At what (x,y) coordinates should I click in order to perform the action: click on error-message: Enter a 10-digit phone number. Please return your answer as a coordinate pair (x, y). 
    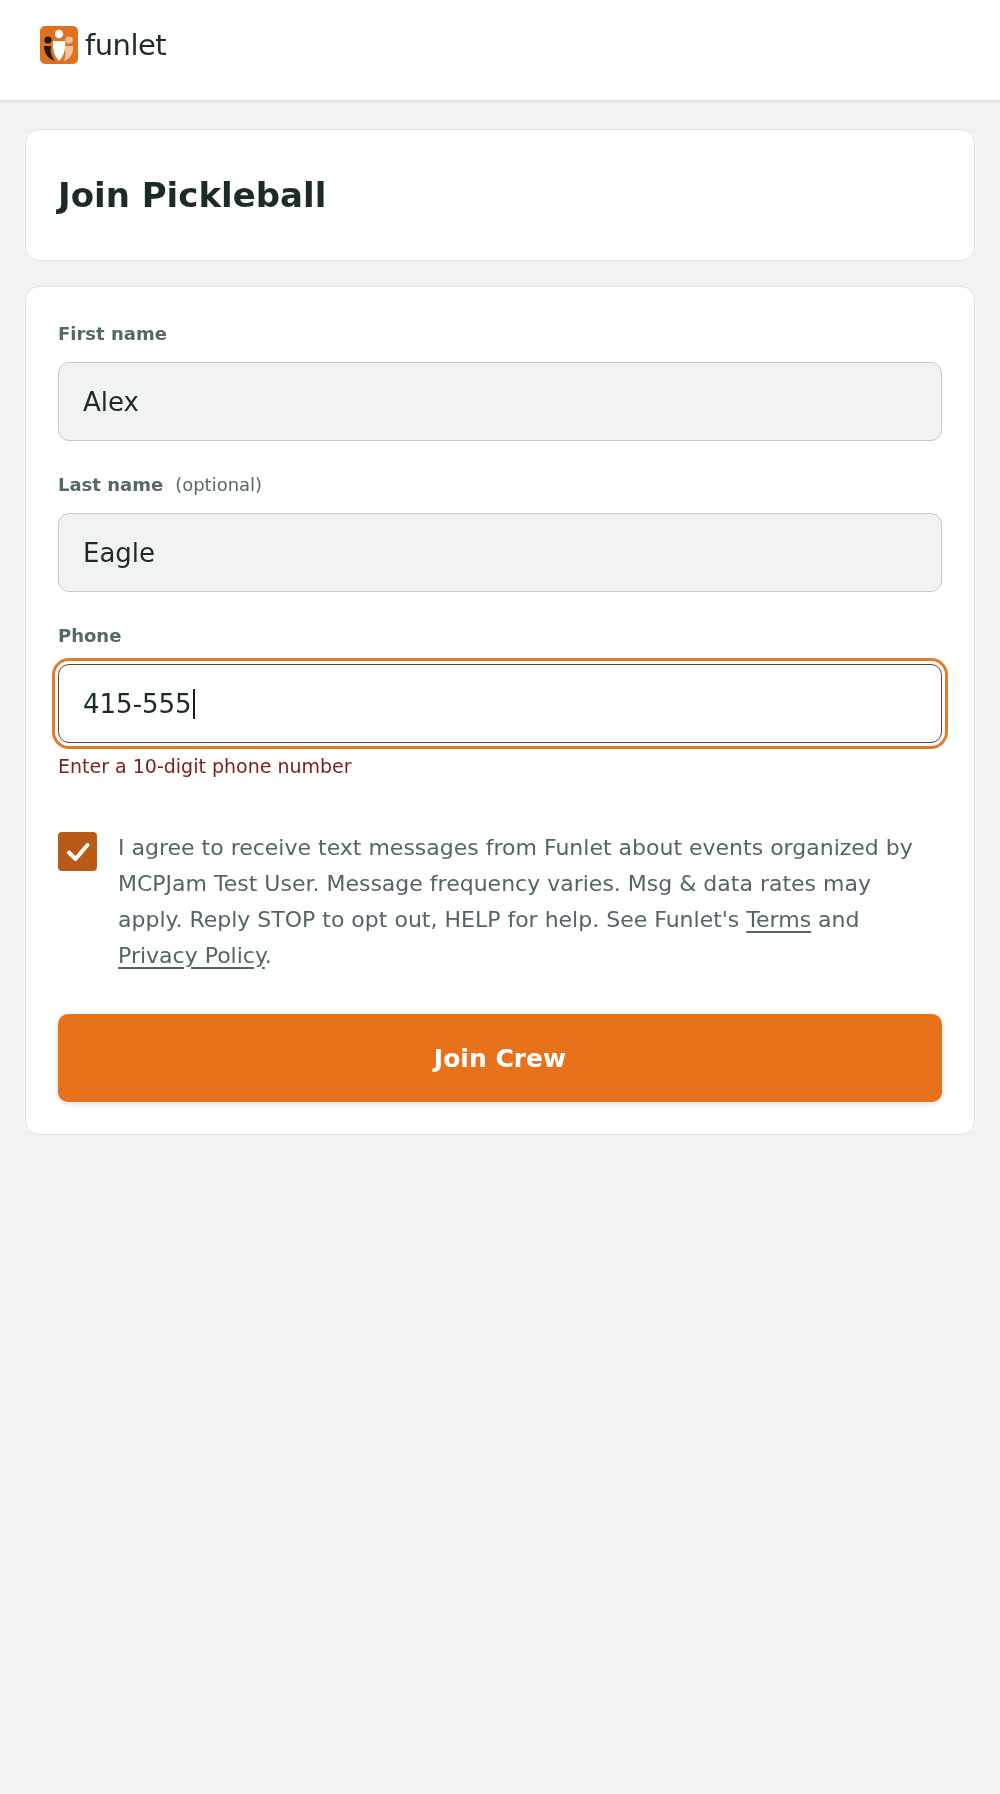
    Looking at the image, I should click on (205, 766).